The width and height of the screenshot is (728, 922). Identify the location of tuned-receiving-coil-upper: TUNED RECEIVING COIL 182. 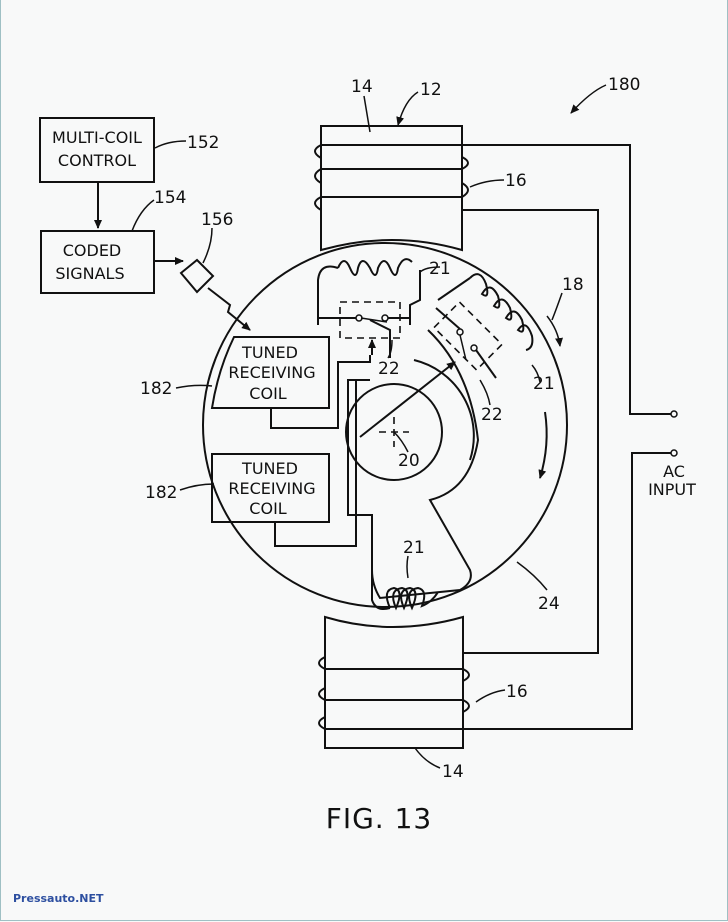
(255, 382).